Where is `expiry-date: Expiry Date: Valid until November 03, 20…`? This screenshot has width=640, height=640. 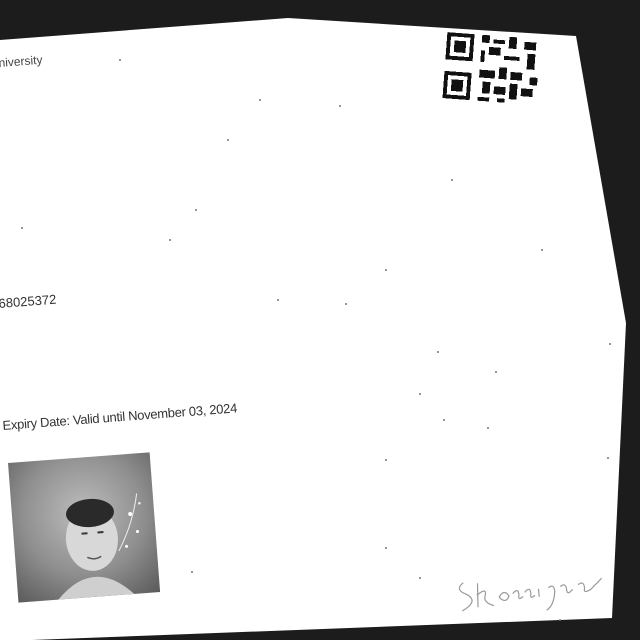
expiry-date: Expiry Date: Valid until November 03, 20… is located at coordinates (120, 416).